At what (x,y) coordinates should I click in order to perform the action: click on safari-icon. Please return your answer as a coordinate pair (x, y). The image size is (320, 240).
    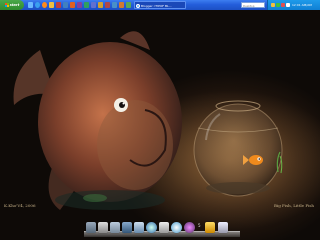
    Looking at the image, I should click on (176, 227).